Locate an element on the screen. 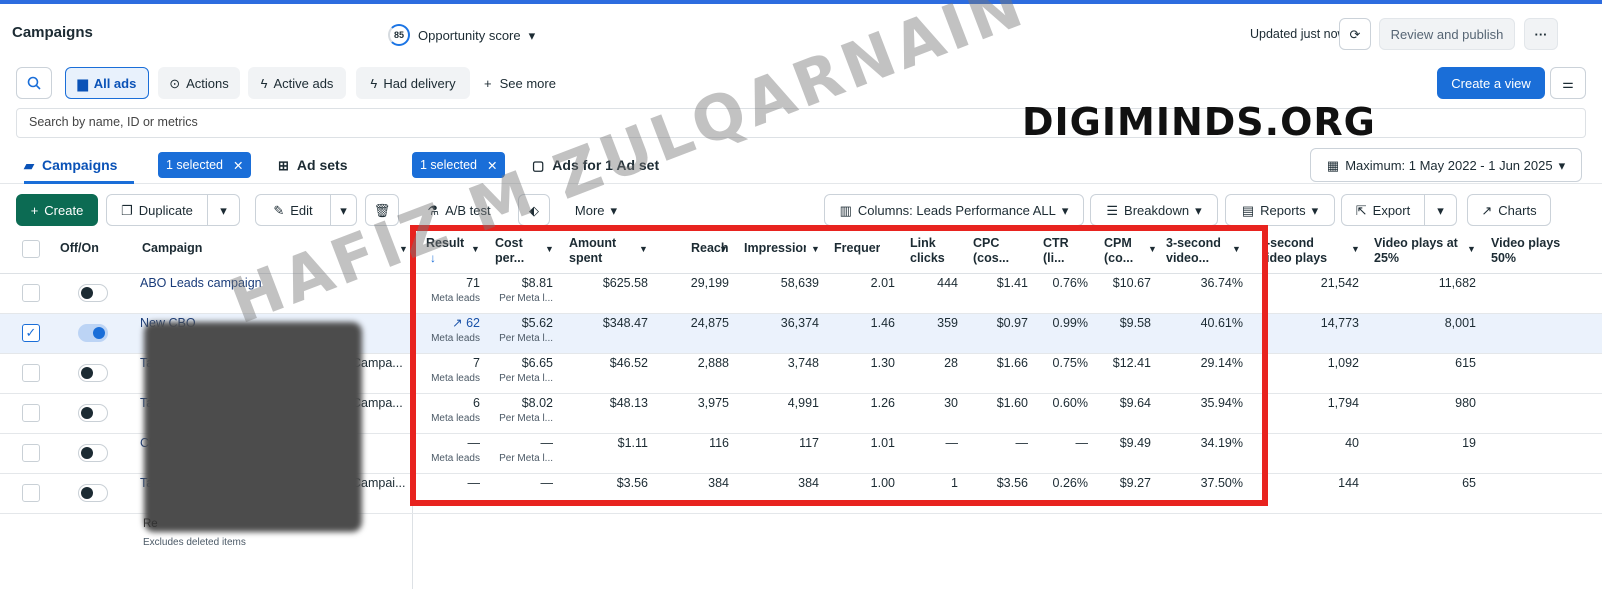 Image resolution: width=1602 pixels, height=589 pixels. row-checkbox: ✓ is located at coordinates (31, 333).